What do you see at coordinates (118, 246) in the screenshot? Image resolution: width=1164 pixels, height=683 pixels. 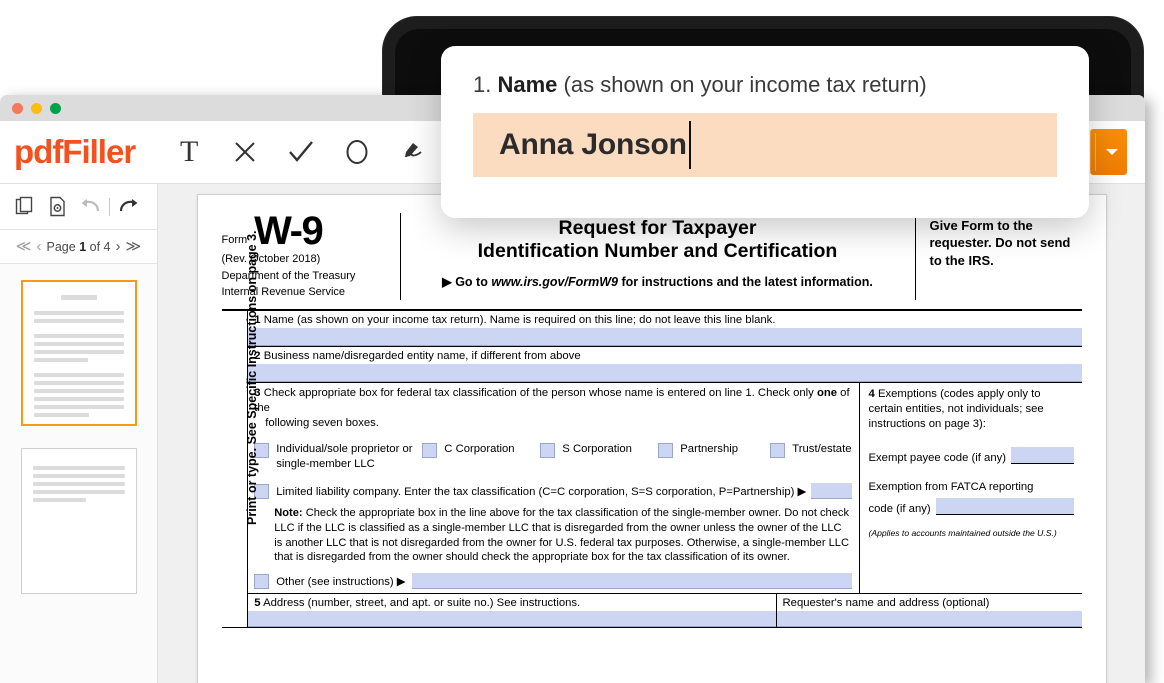 I see `next-page-button: ›` at bounding box center [118, 246].